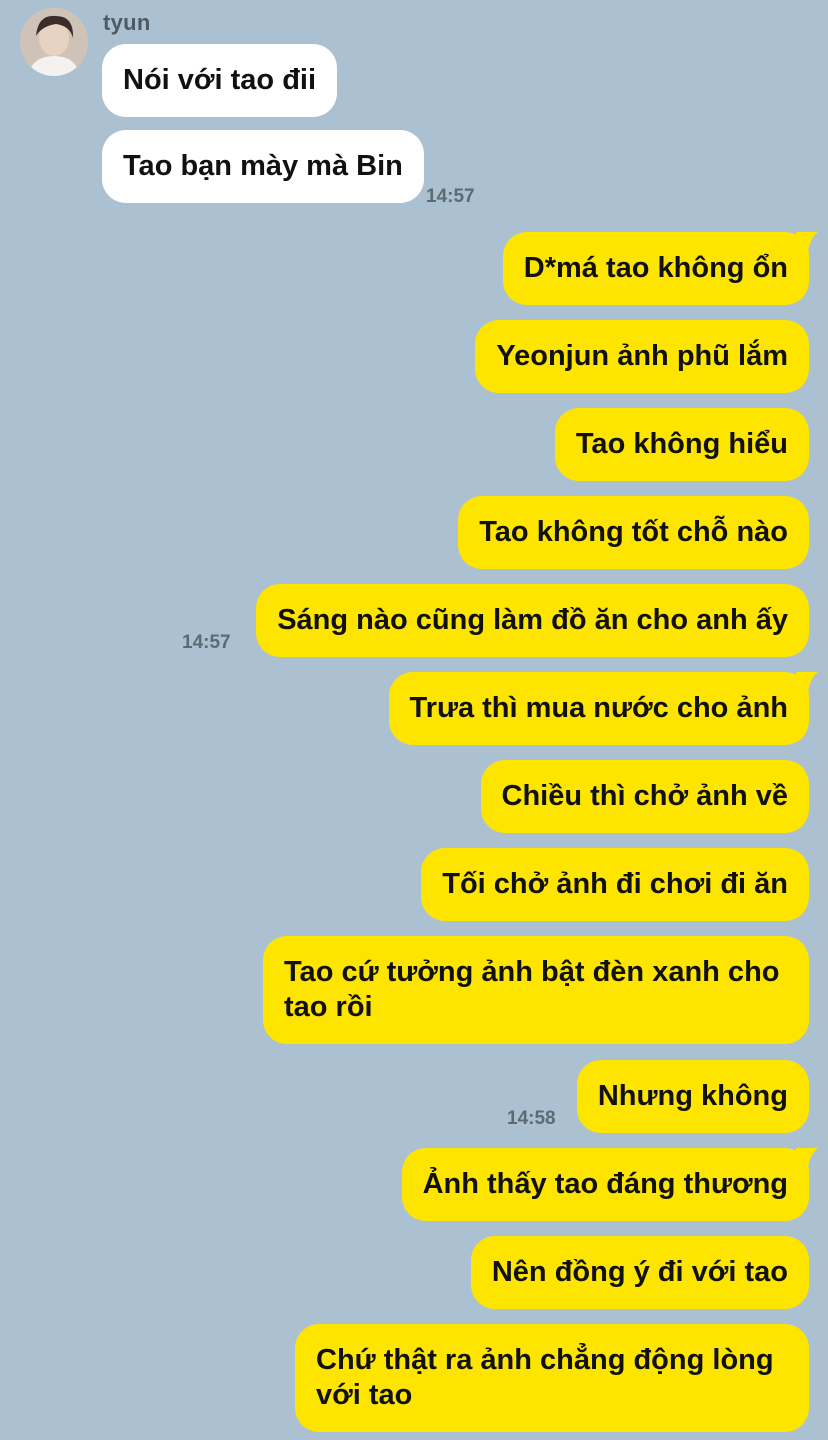  I want to click on message-timestamp: 14:58, so click(531, 1118).